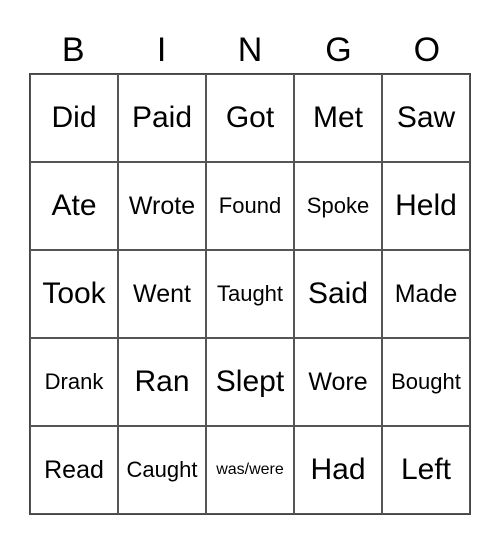  What do you see at coordinates (250, 118) in the screenshot?
I see `bingo-cell: Got` at bounding box center [250, 118].